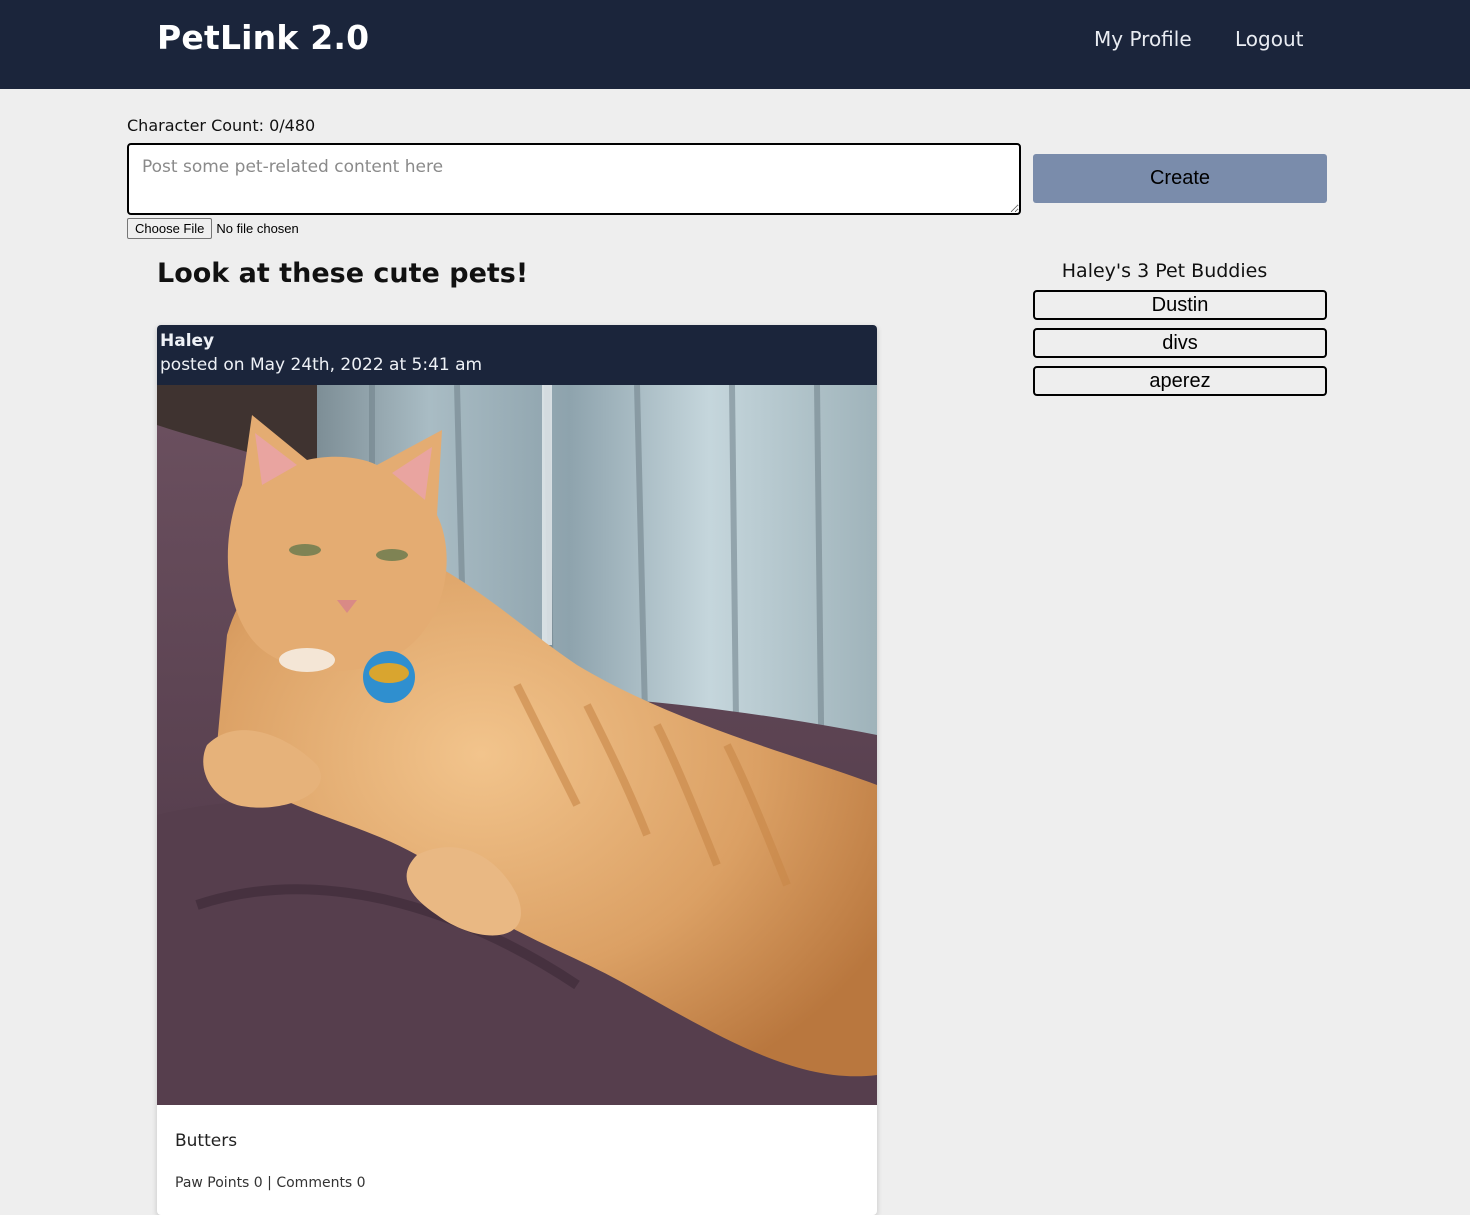  Describe the element at coordinates (1143, 39) in the screenshot. I see `nav-my-profile-link: My Profile` at that location.